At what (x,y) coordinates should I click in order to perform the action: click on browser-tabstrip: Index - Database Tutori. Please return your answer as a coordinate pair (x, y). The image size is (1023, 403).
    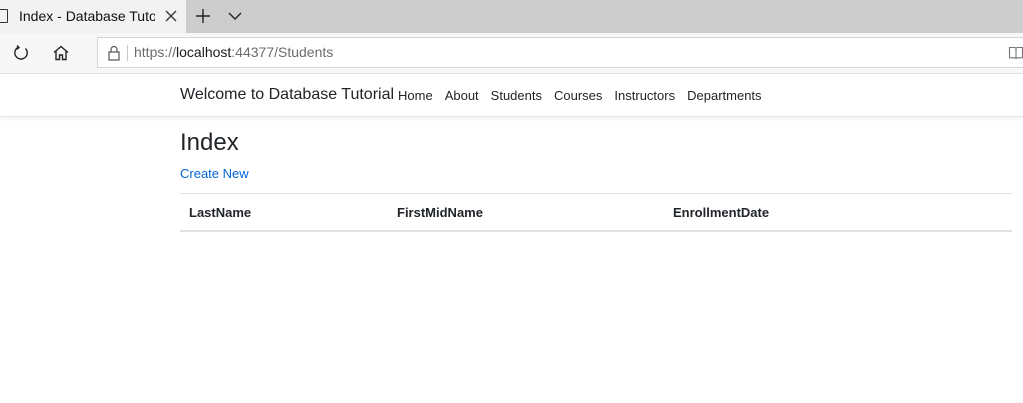
    Looking at the image, I should click on (511, 16).